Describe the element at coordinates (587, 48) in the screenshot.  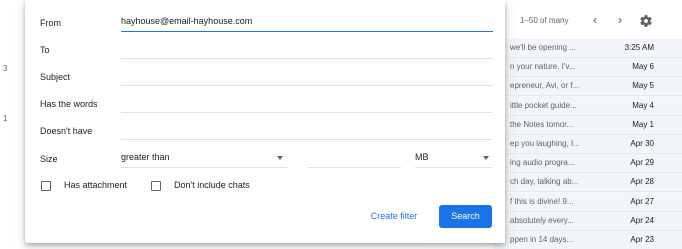
I see `table-row: we'll be opening ... 3:25 AM` at that location.